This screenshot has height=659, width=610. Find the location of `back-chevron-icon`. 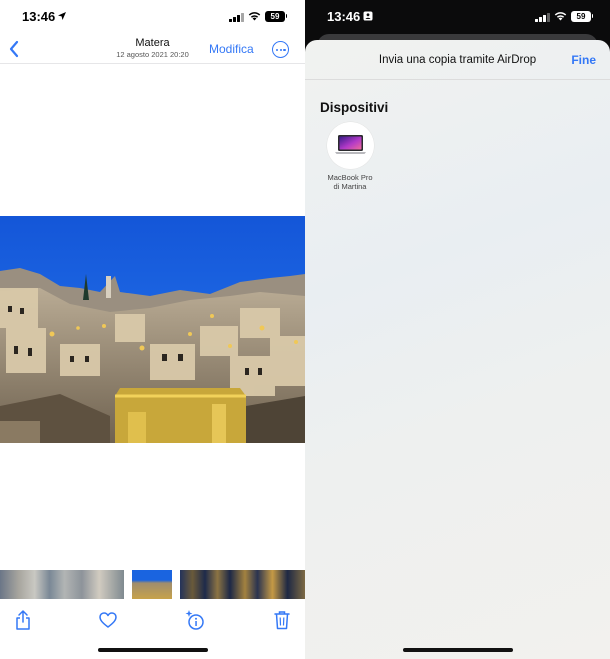

back-chevron-icon is located at coordinates (15, 49).